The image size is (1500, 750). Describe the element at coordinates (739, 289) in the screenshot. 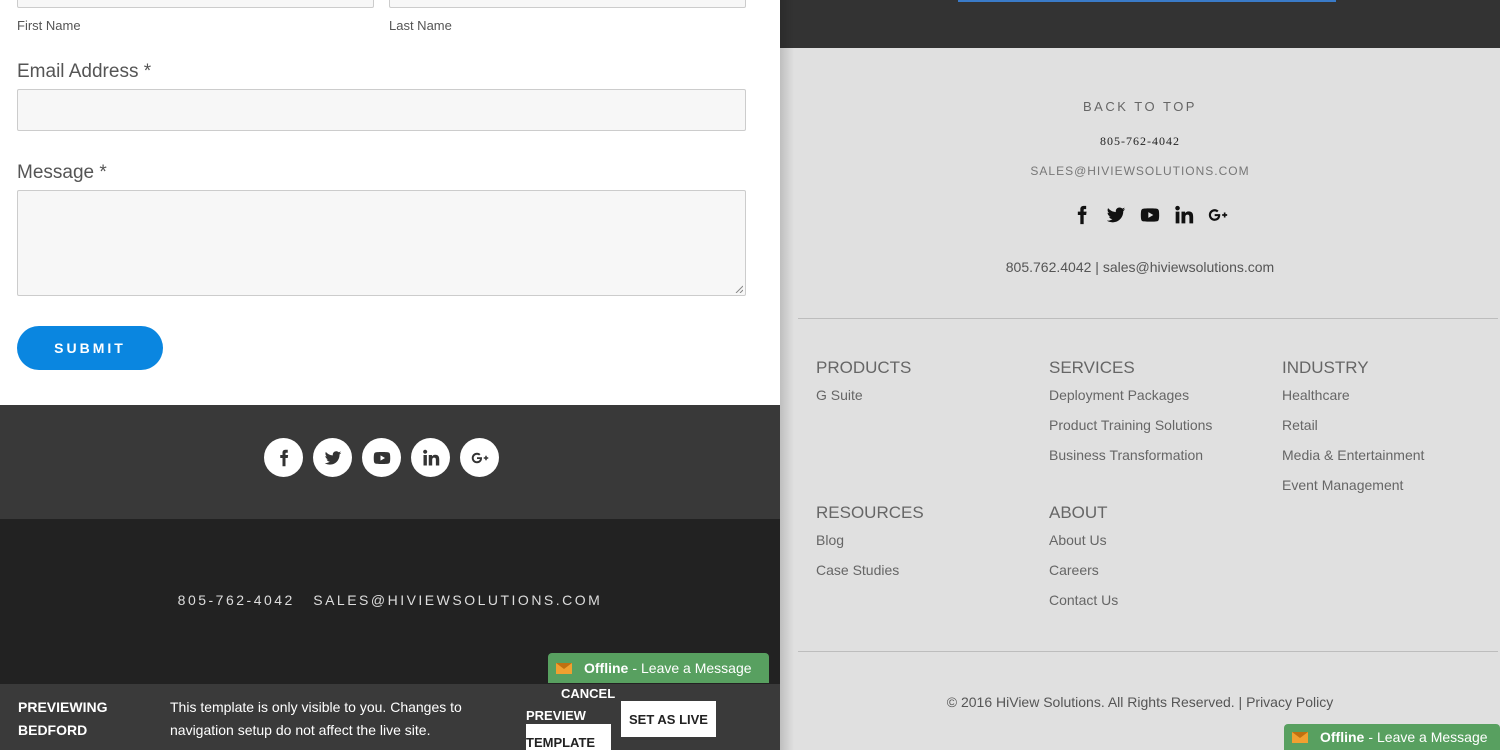

I see `resize-handle-icon` at that location.